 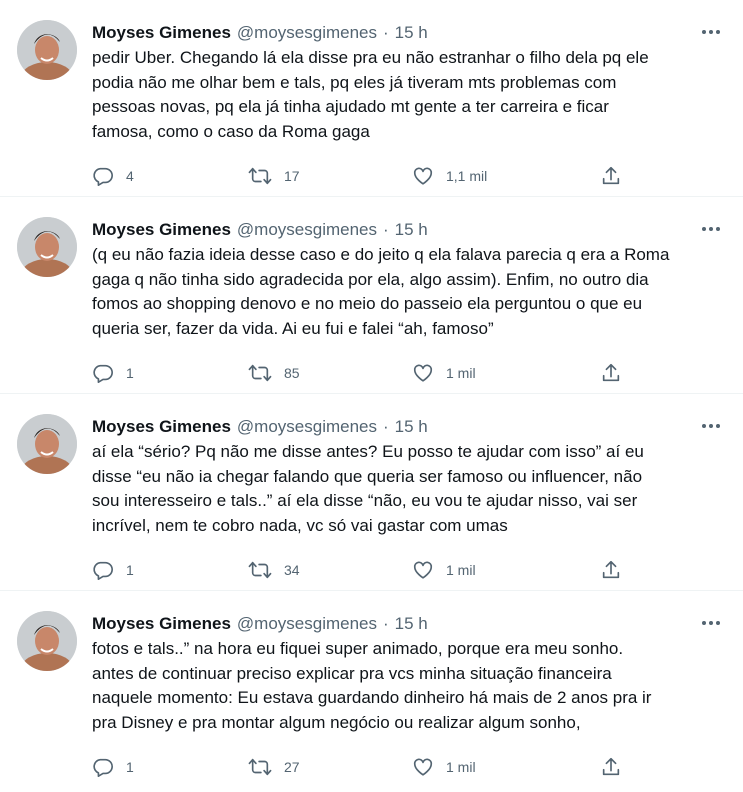 I want to click on like-button: 1,1 mil, so click(x=449, y=176).